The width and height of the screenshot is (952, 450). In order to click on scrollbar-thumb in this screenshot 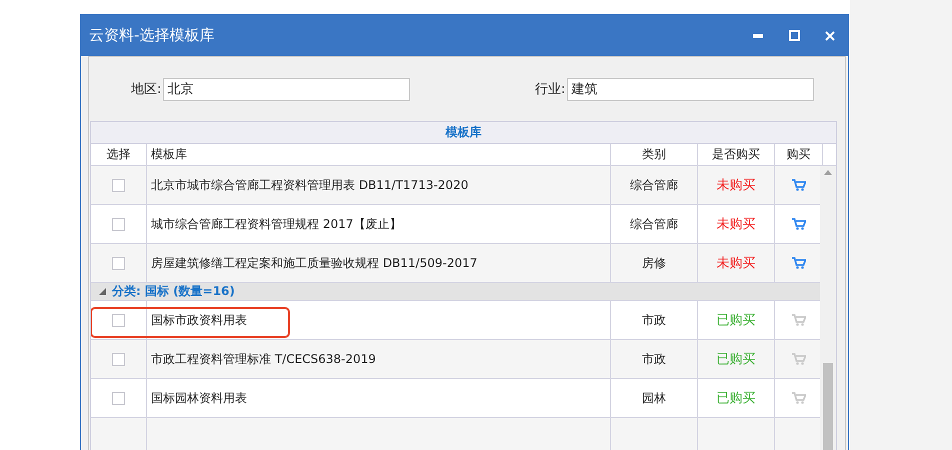, I will do `click(828, 406)`.